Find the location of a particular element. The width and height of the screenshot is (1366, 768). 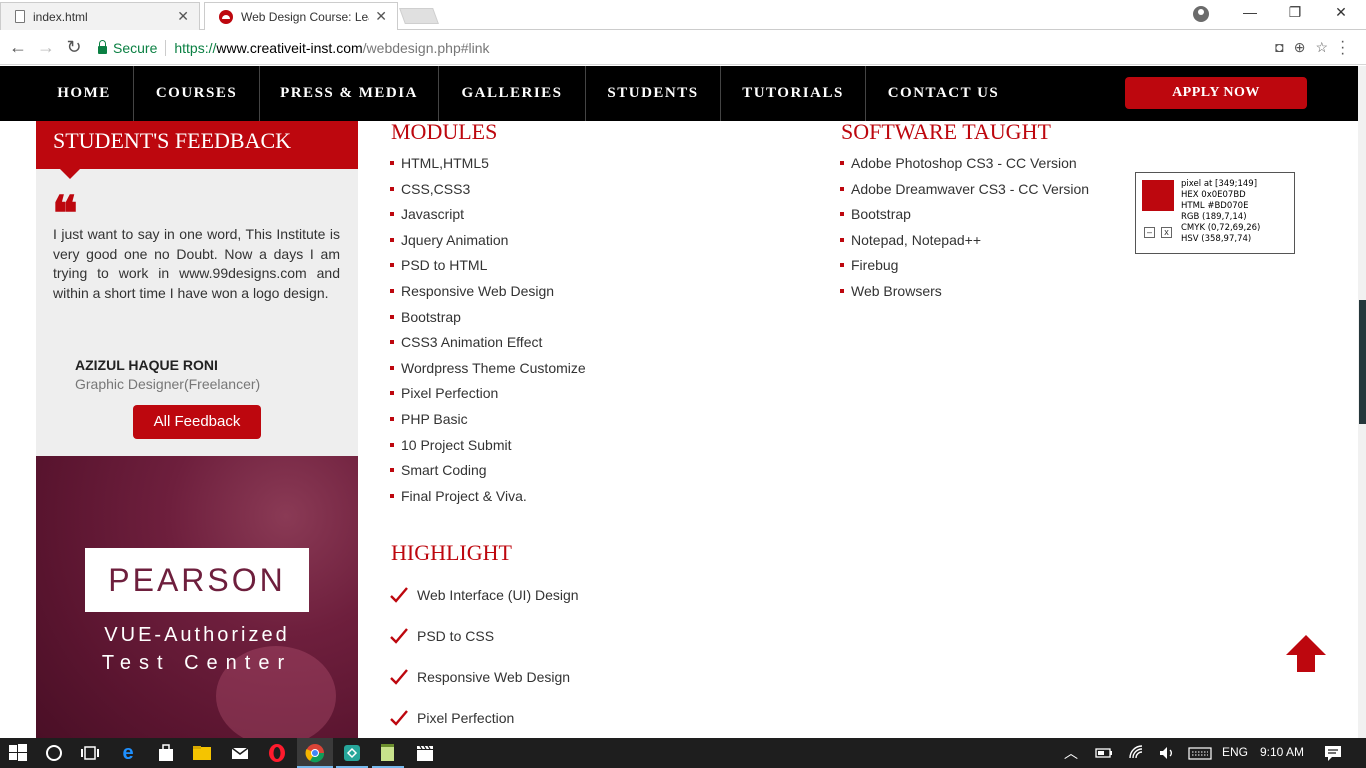

language-indicator: ENG is located at coordinates (1235, 752).